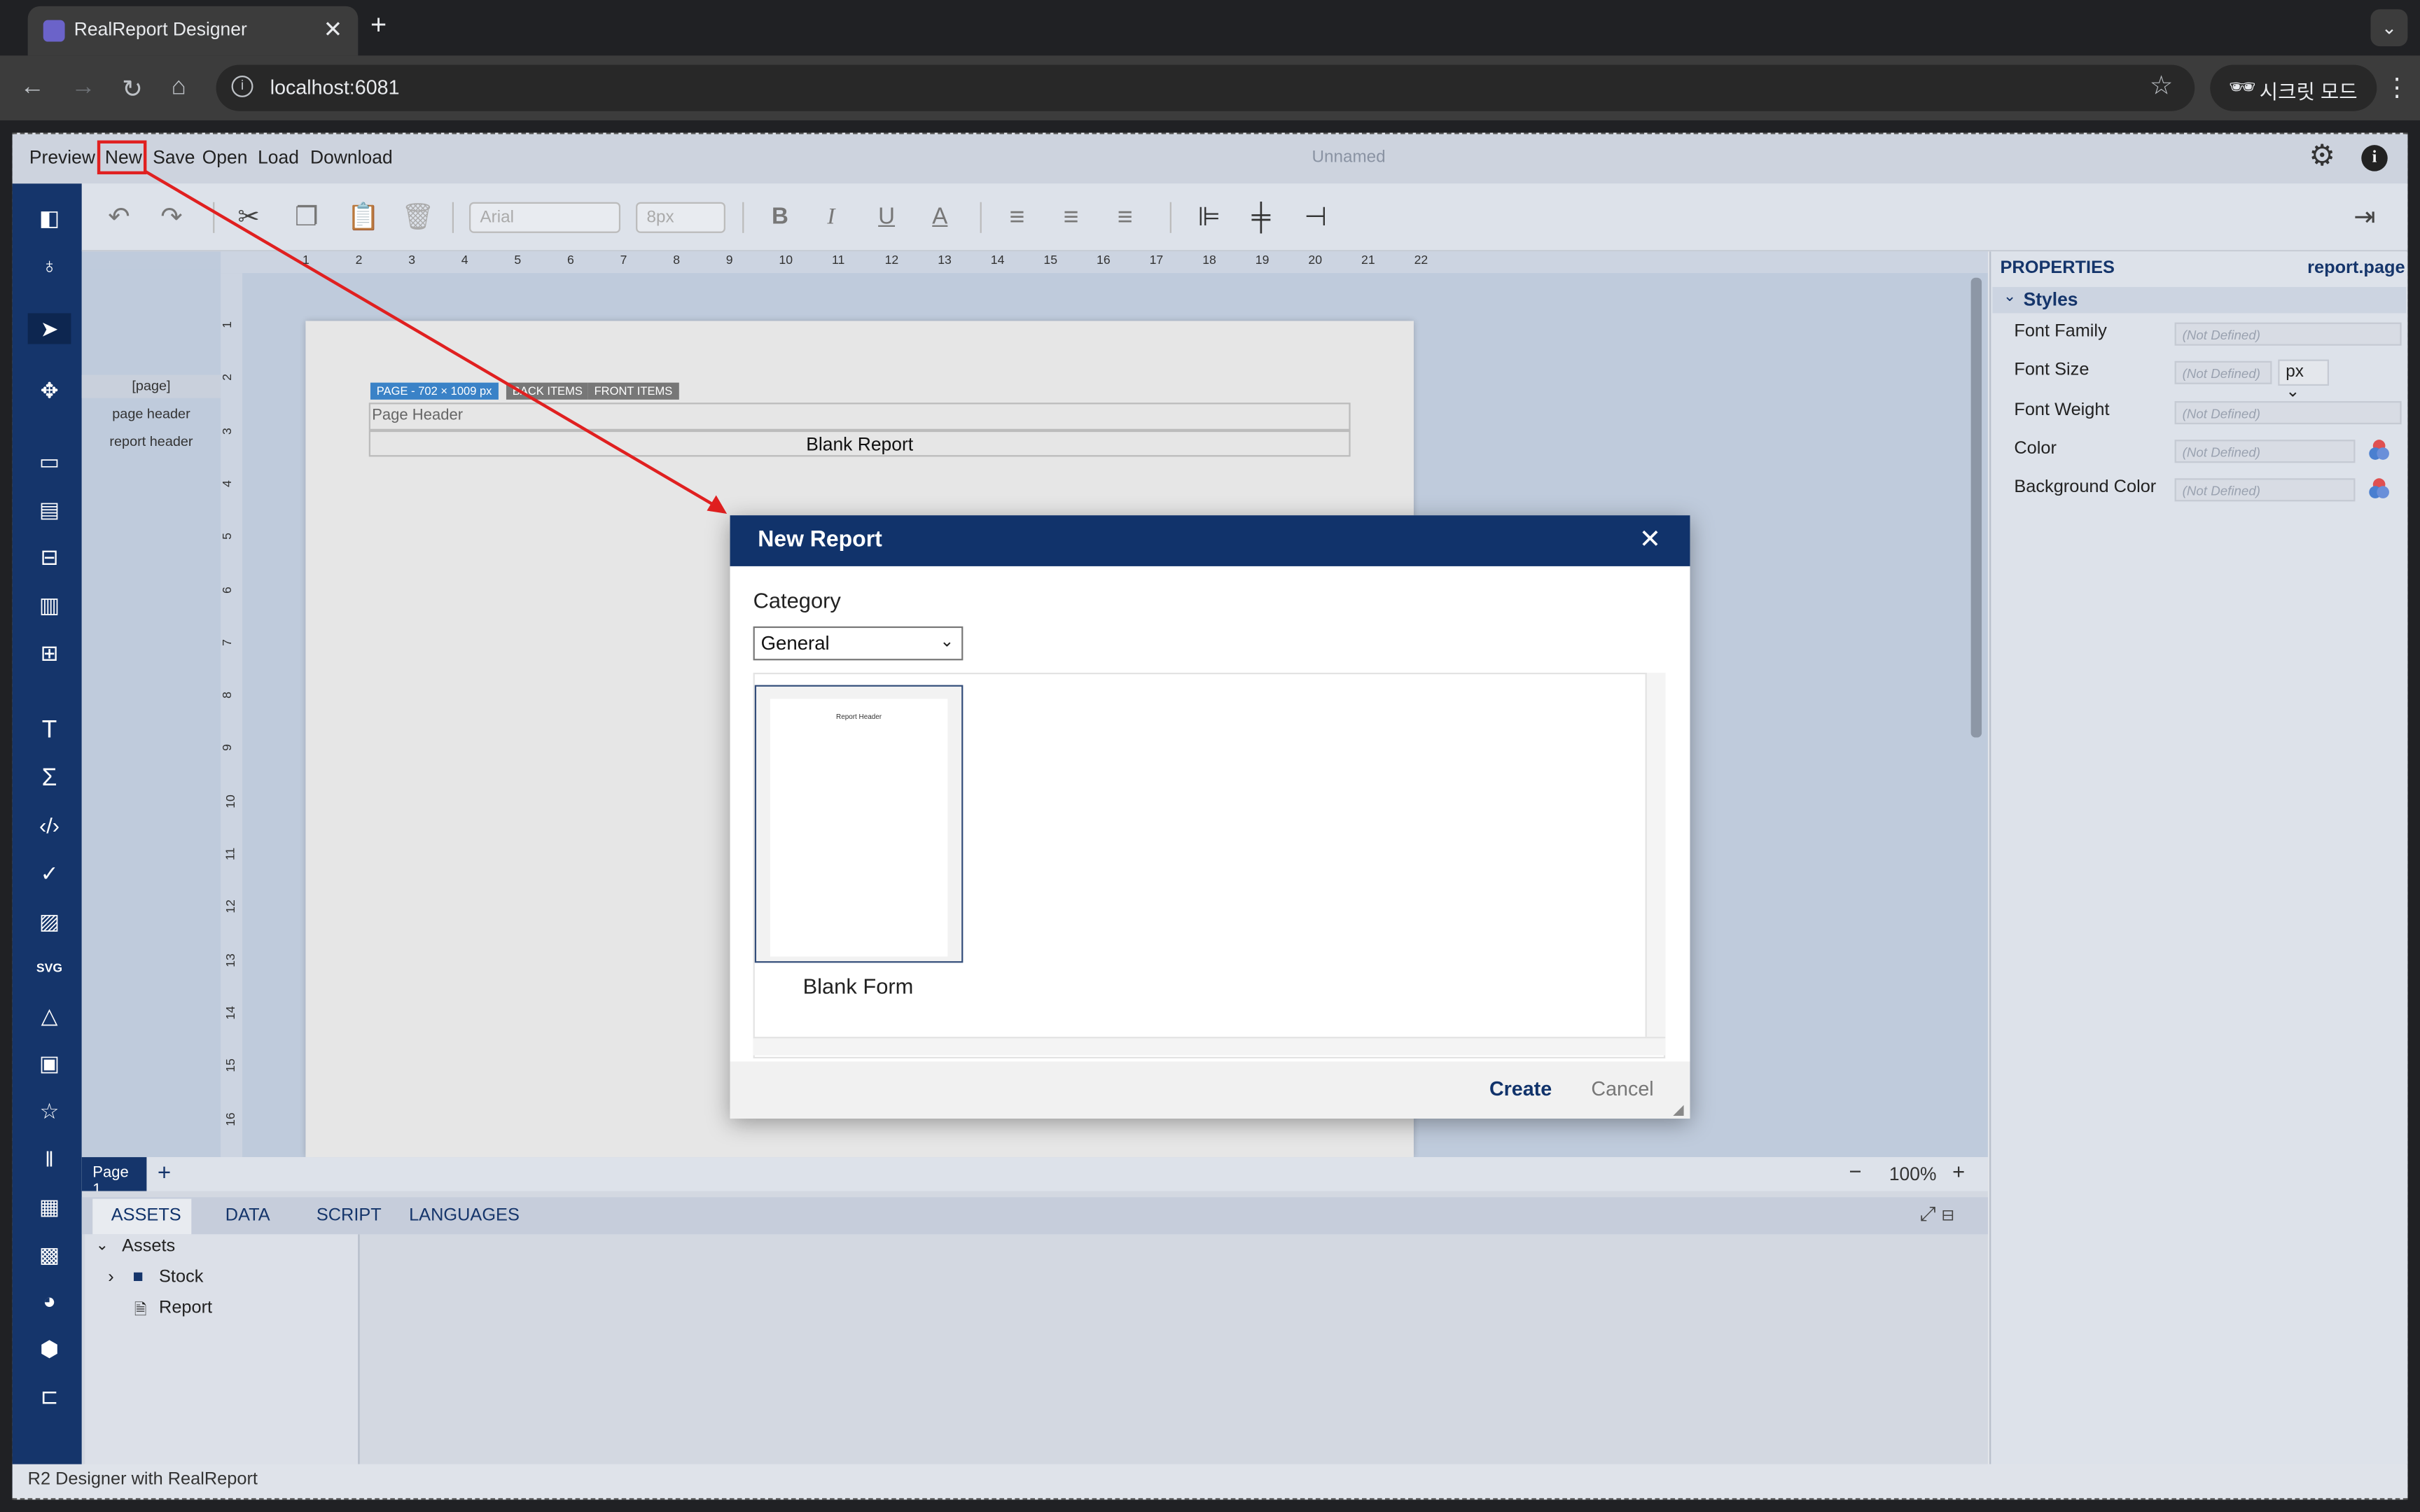 The image size is (2420, 1512). What do you see at coordinates (1368, 260) in the screenshot?
I see `h-ruler-number: 21` at bounding box center [1368, 260].